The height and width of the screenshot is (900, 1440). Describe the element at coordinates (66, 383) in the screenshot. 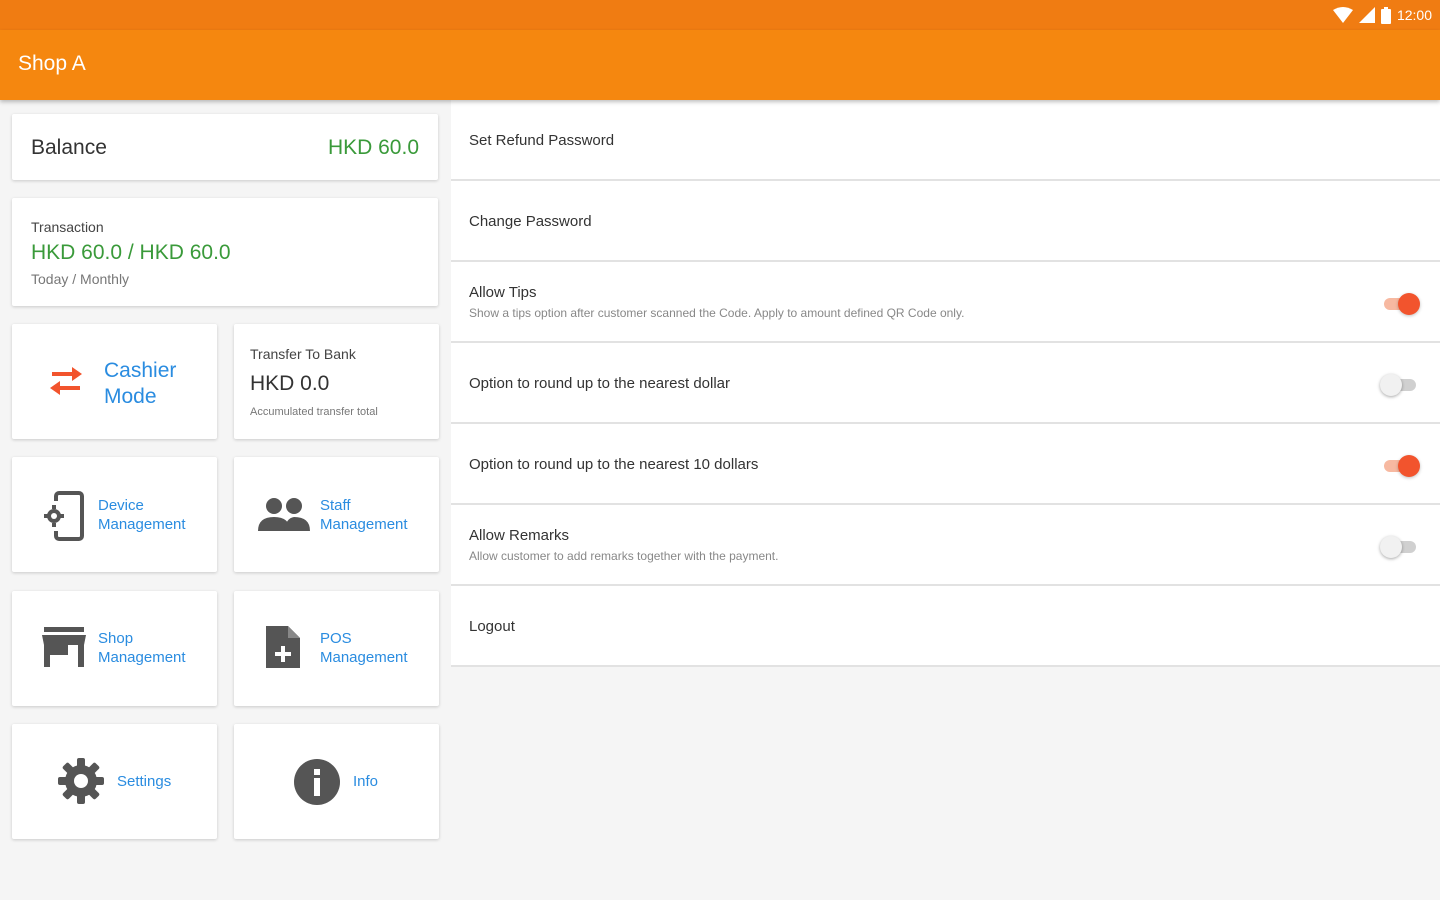

I see `swap-arrows-icon` at that location.